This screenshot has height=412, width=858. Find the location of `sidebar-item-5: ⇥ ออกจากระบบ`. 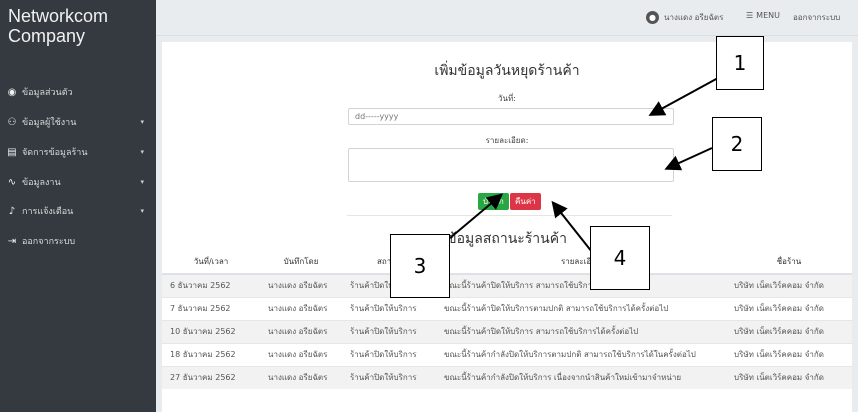

sidebar-item-5: ⇥ ออกจากระบบ is located at coordinates (78, 241).